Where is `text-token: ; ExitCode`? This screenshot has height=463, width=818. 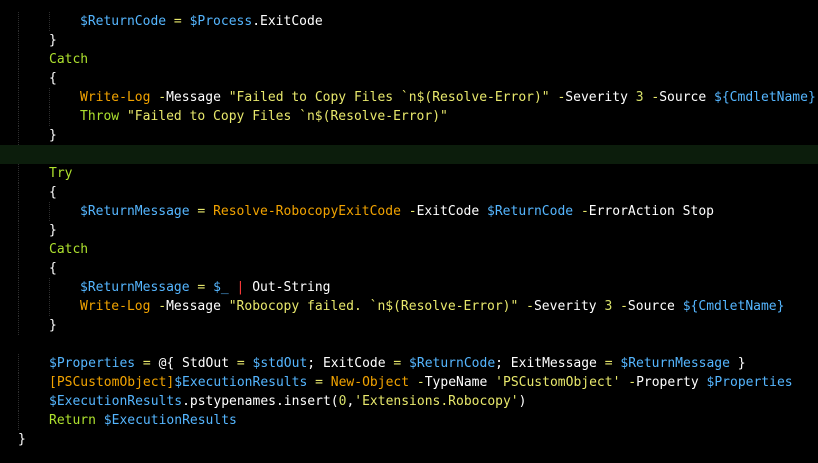 text-token: ; ExitCode is located at coordinates (350, 363).